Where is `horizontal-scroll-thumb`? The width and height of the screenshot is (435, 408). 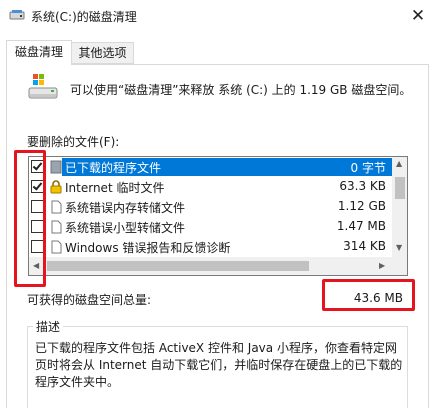
horizontal-scroll-thumb is located at coordinates (178, 266).